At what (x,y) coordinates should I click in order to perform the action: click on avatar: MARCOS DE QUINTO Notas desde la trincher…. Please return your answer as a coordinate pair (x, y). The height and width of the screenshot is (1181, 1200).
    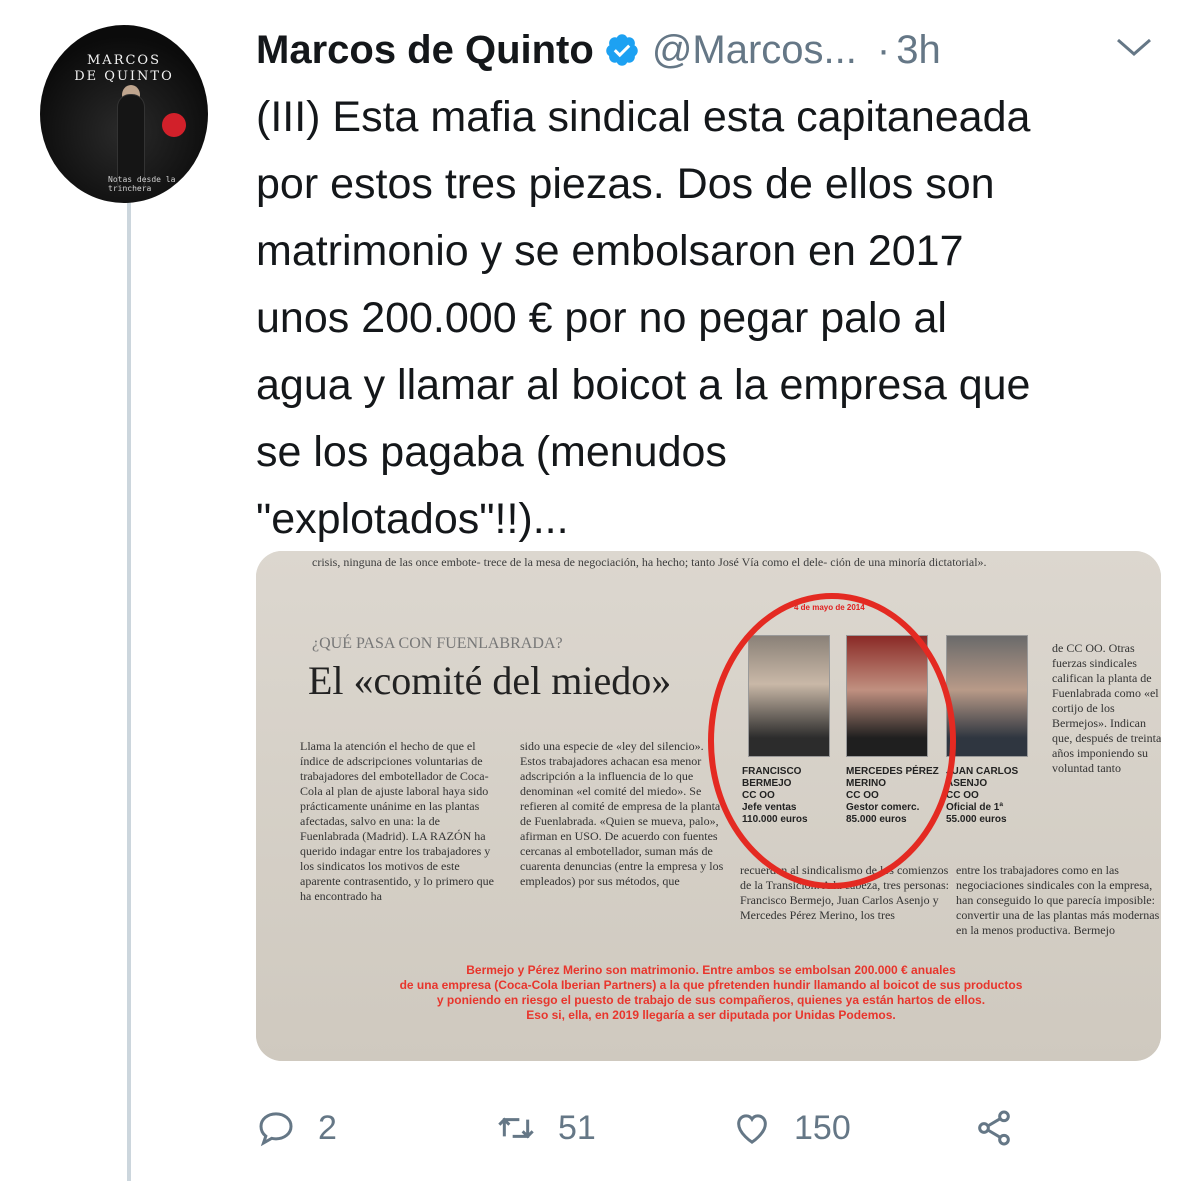
    Looking at the image, I should click on (124, 114).